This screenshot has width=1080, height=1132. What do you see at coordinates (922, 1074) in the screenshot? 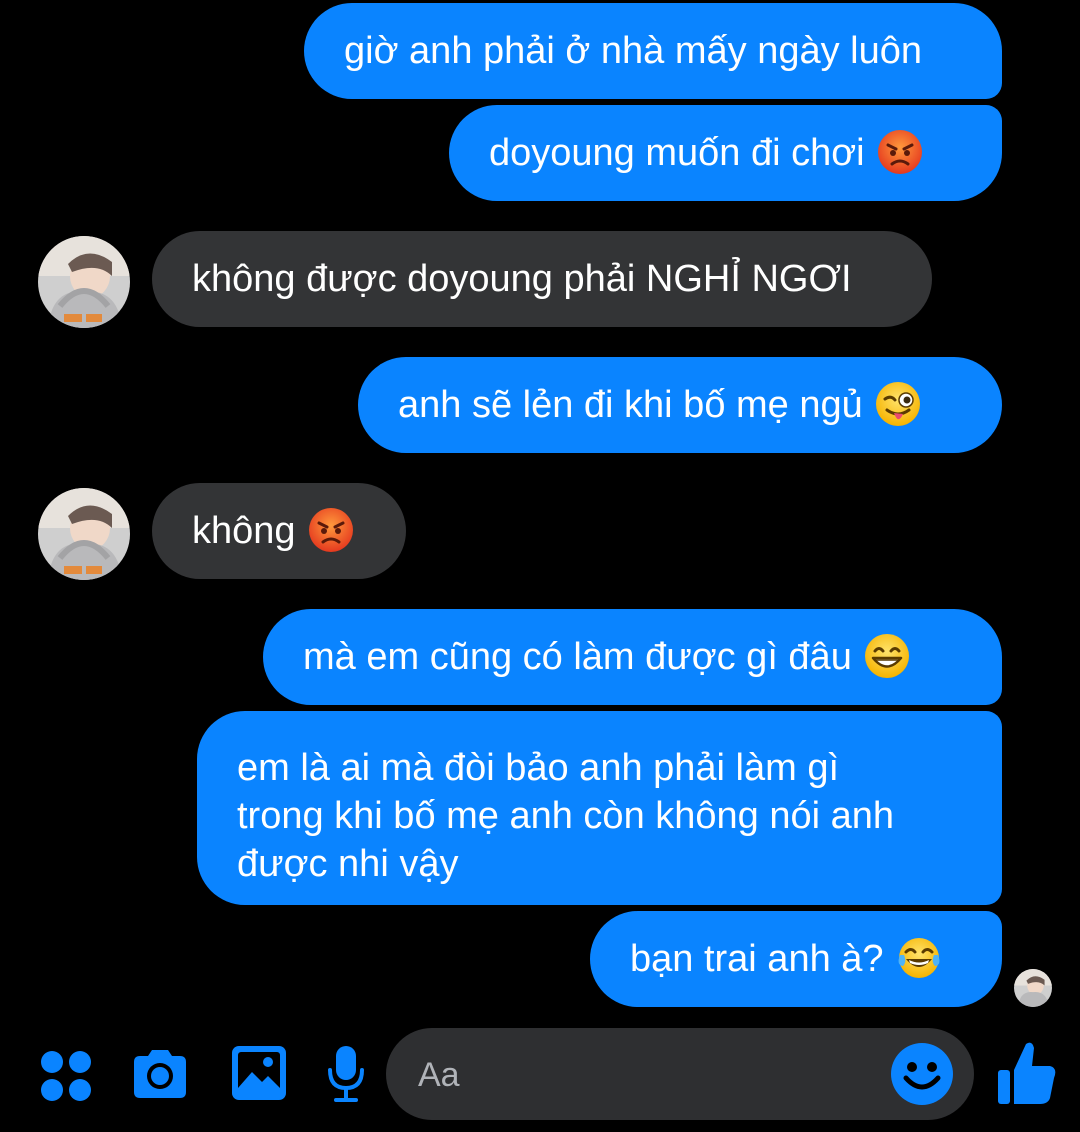
I see `emoji-icon` at bounding box center [922, 1074].